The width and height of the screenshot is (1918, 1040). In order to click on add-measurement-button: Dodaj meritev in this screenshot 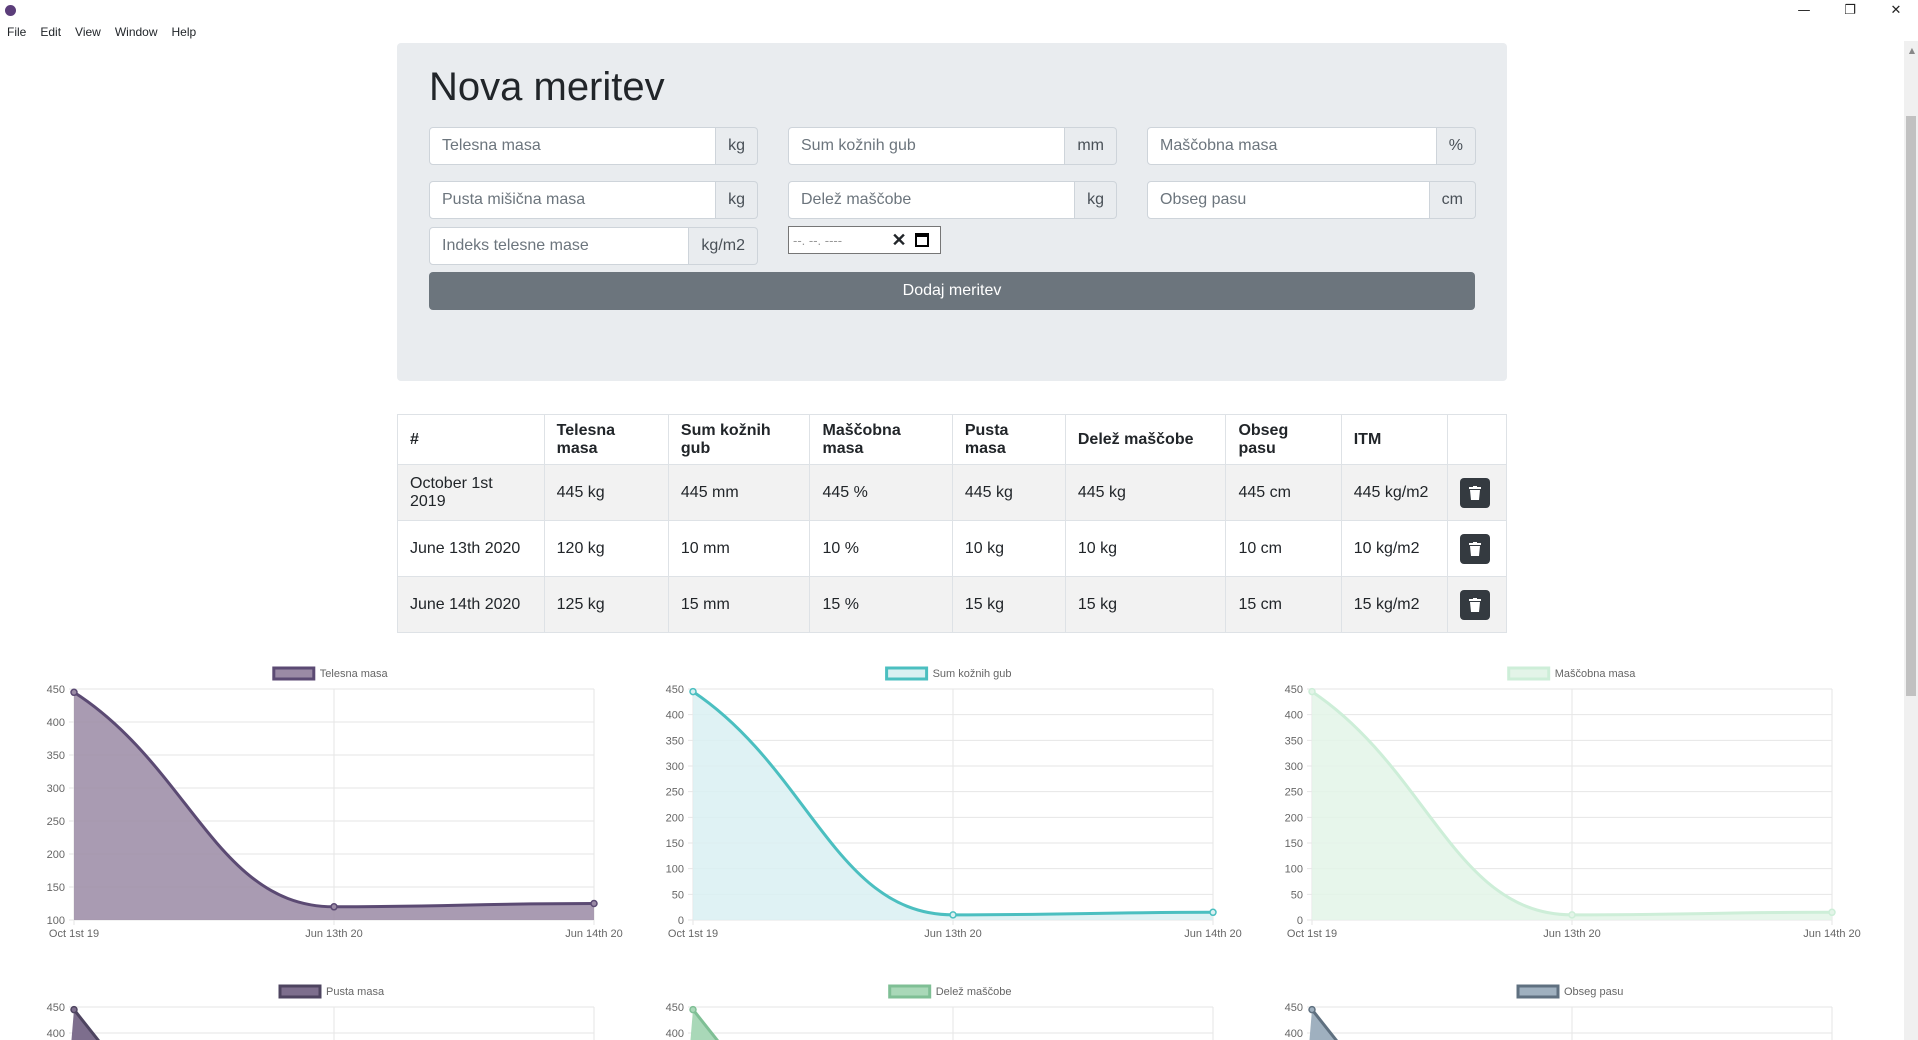, I will do `click(952, 291)`.